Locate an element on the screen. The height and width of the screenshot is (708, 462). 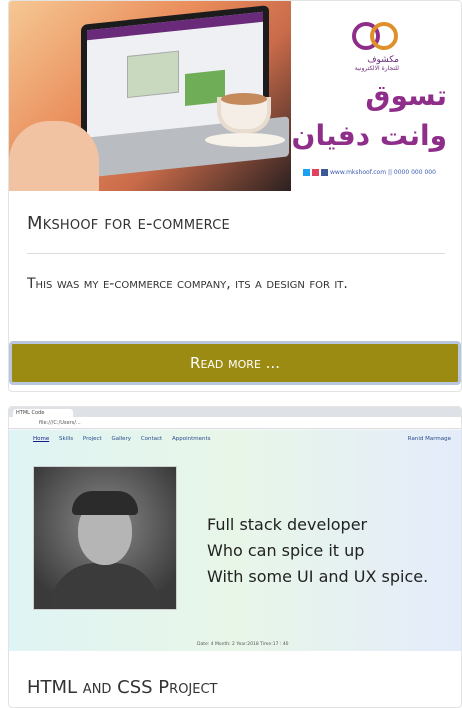
hand is located at coordinates (54, 156).